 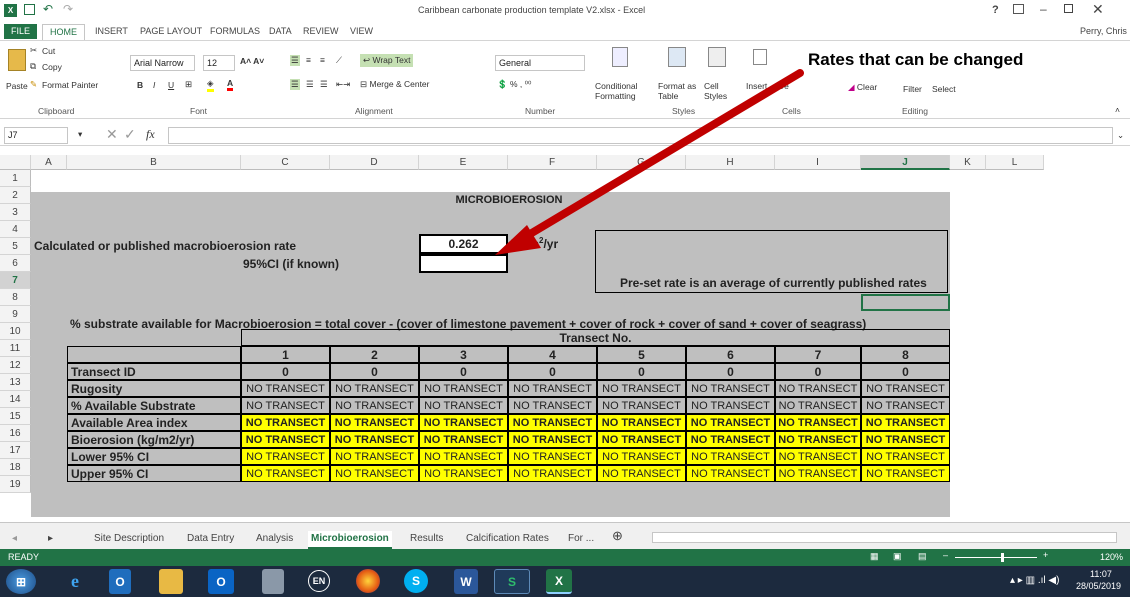 What do you see at coordinates (15, 484) in the screenshot?
I see `row-header-19: 19` at bounding box center [15, 484].